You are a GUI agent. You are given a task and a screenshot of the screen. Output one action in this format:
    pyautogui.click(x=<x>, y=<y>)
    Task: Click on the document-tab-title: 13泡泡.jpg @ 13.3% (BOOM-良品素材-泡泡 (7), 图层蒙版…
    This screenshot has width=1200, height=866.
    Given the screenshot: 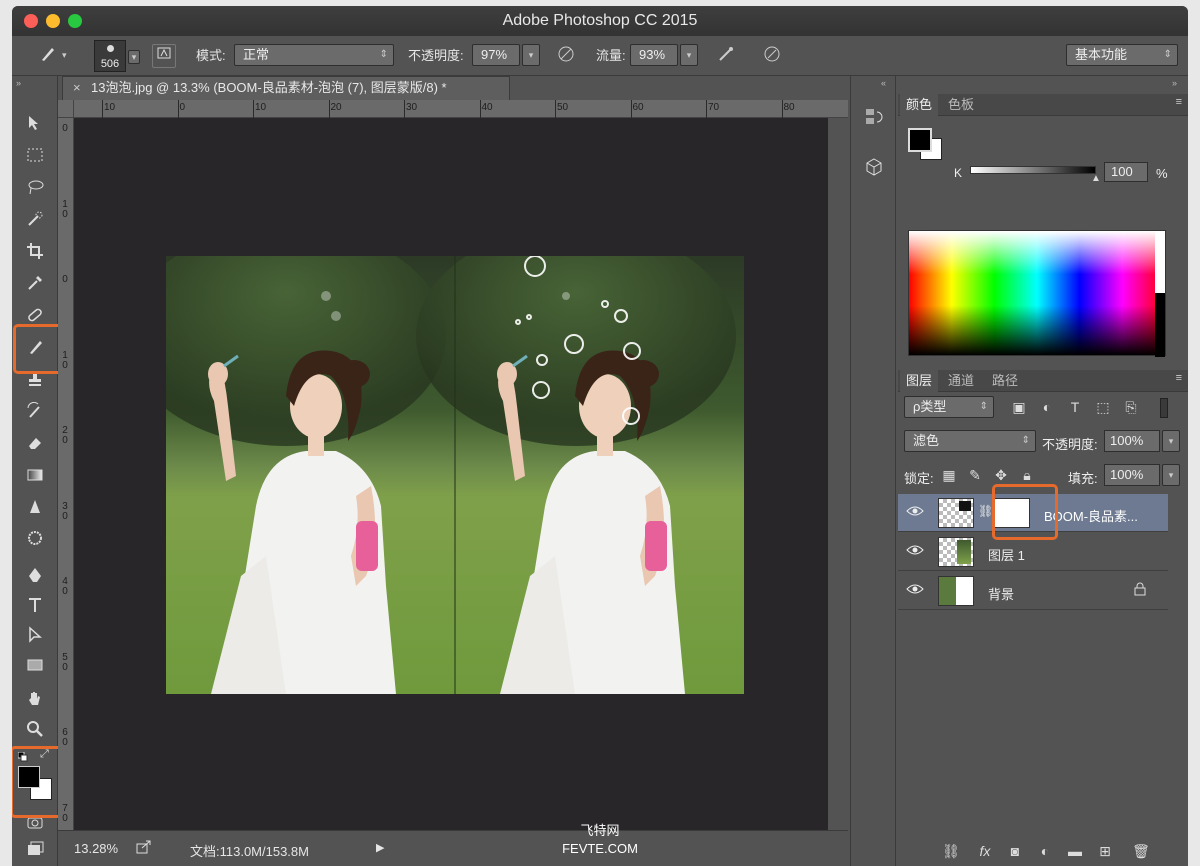 What is the action you would take?
    pyautogui.click(x=269, y=87)
    